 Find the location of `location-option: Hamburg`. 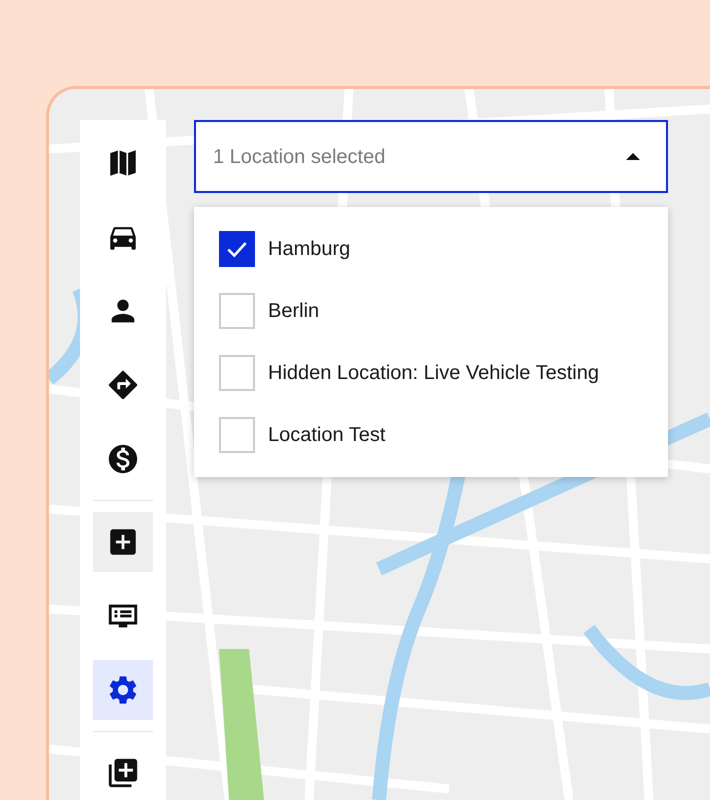

location-option: Hamburg is located at coordinates (431, 249).